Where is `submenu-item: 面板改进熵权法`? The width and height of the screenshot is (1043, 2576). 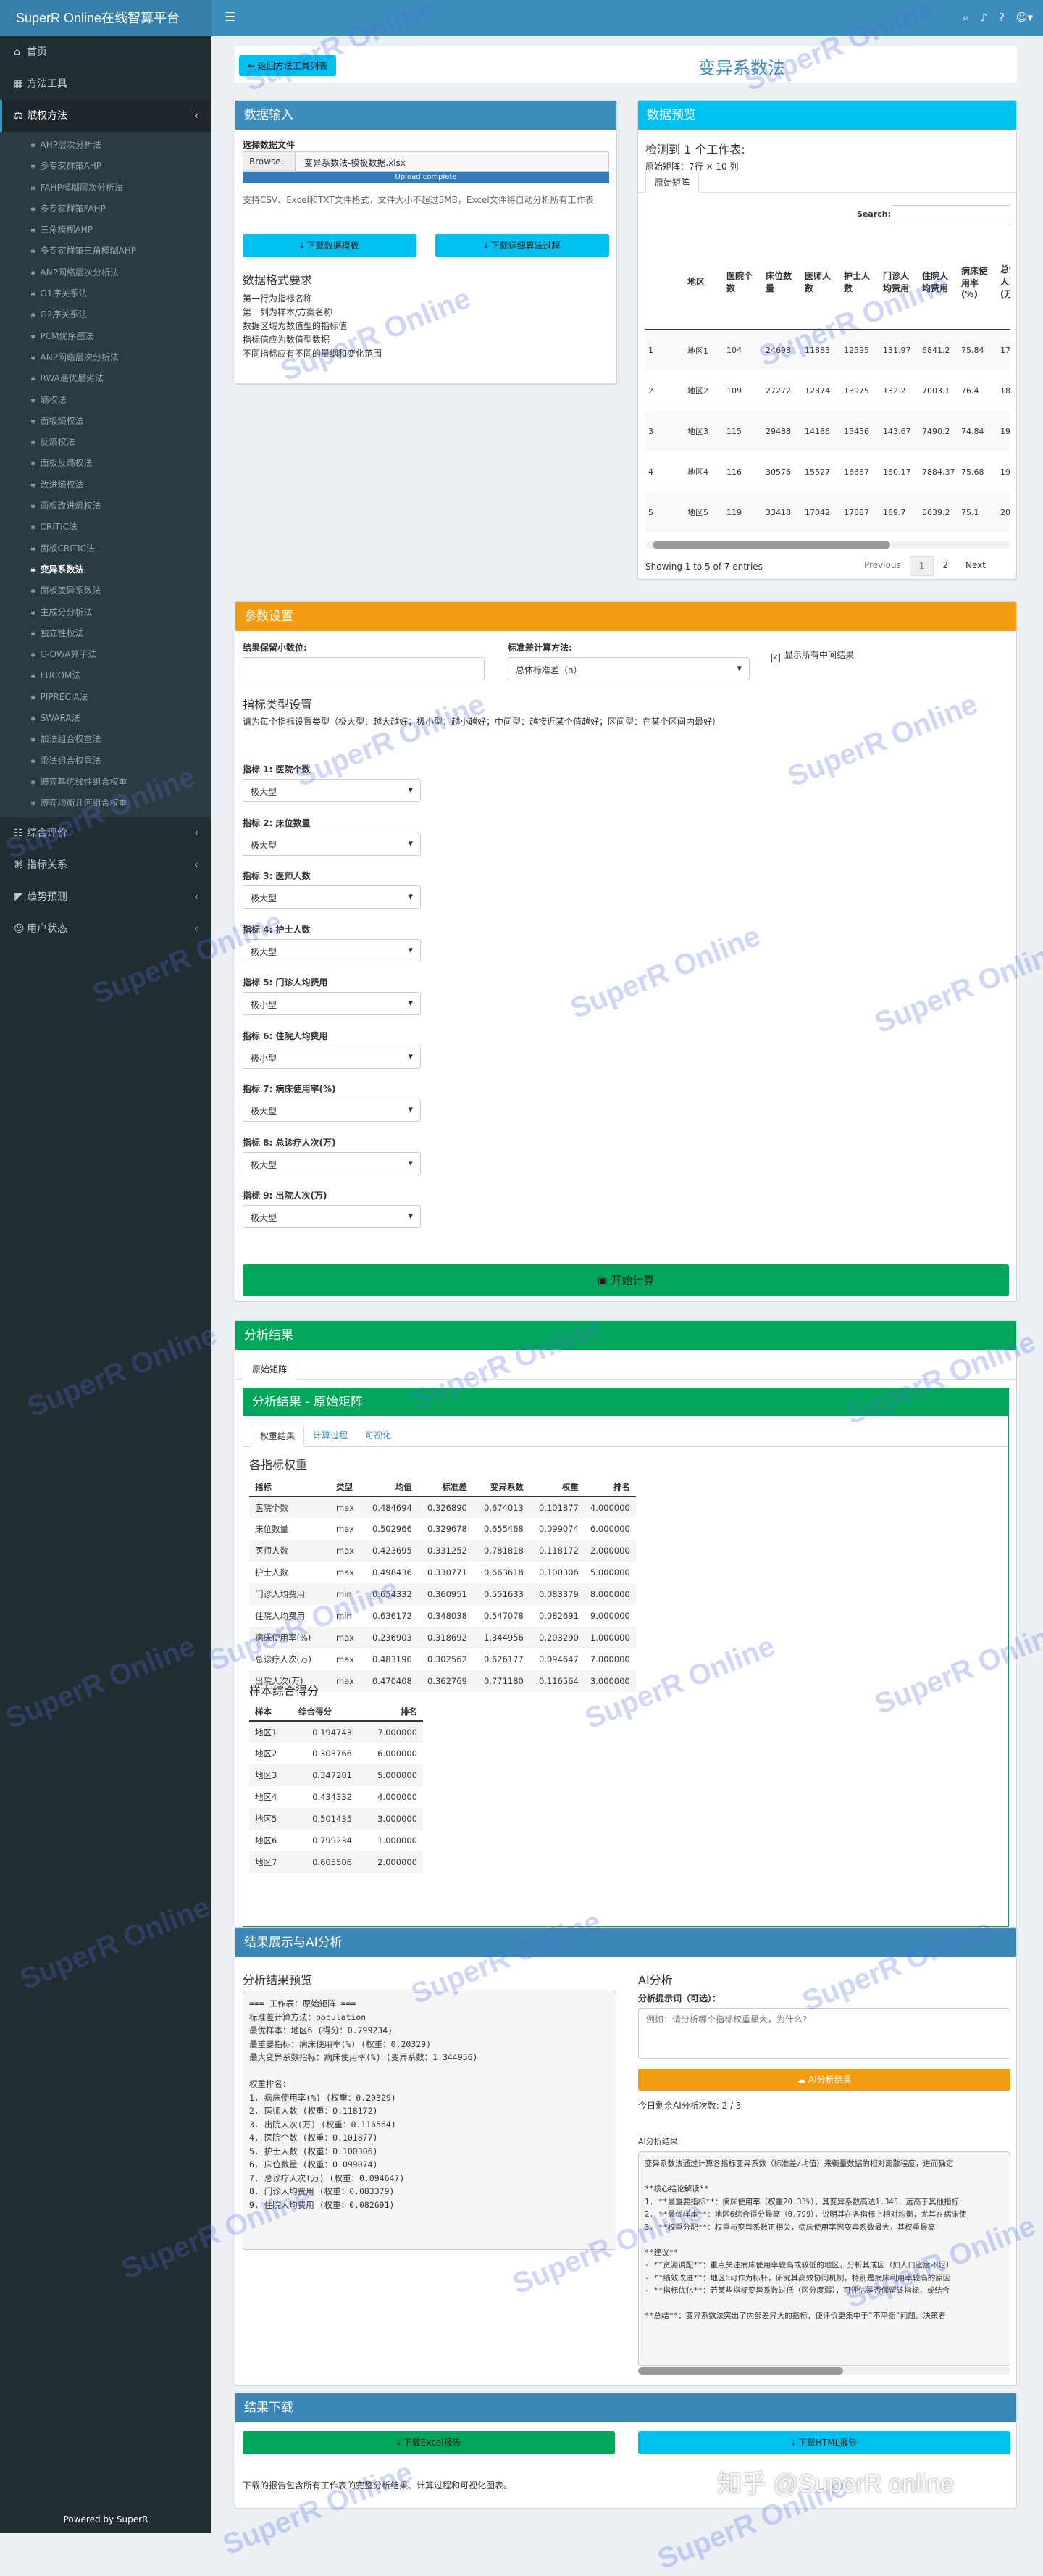 submenu-item: 面板改进熵权法 is located at coordinates (105, 506).